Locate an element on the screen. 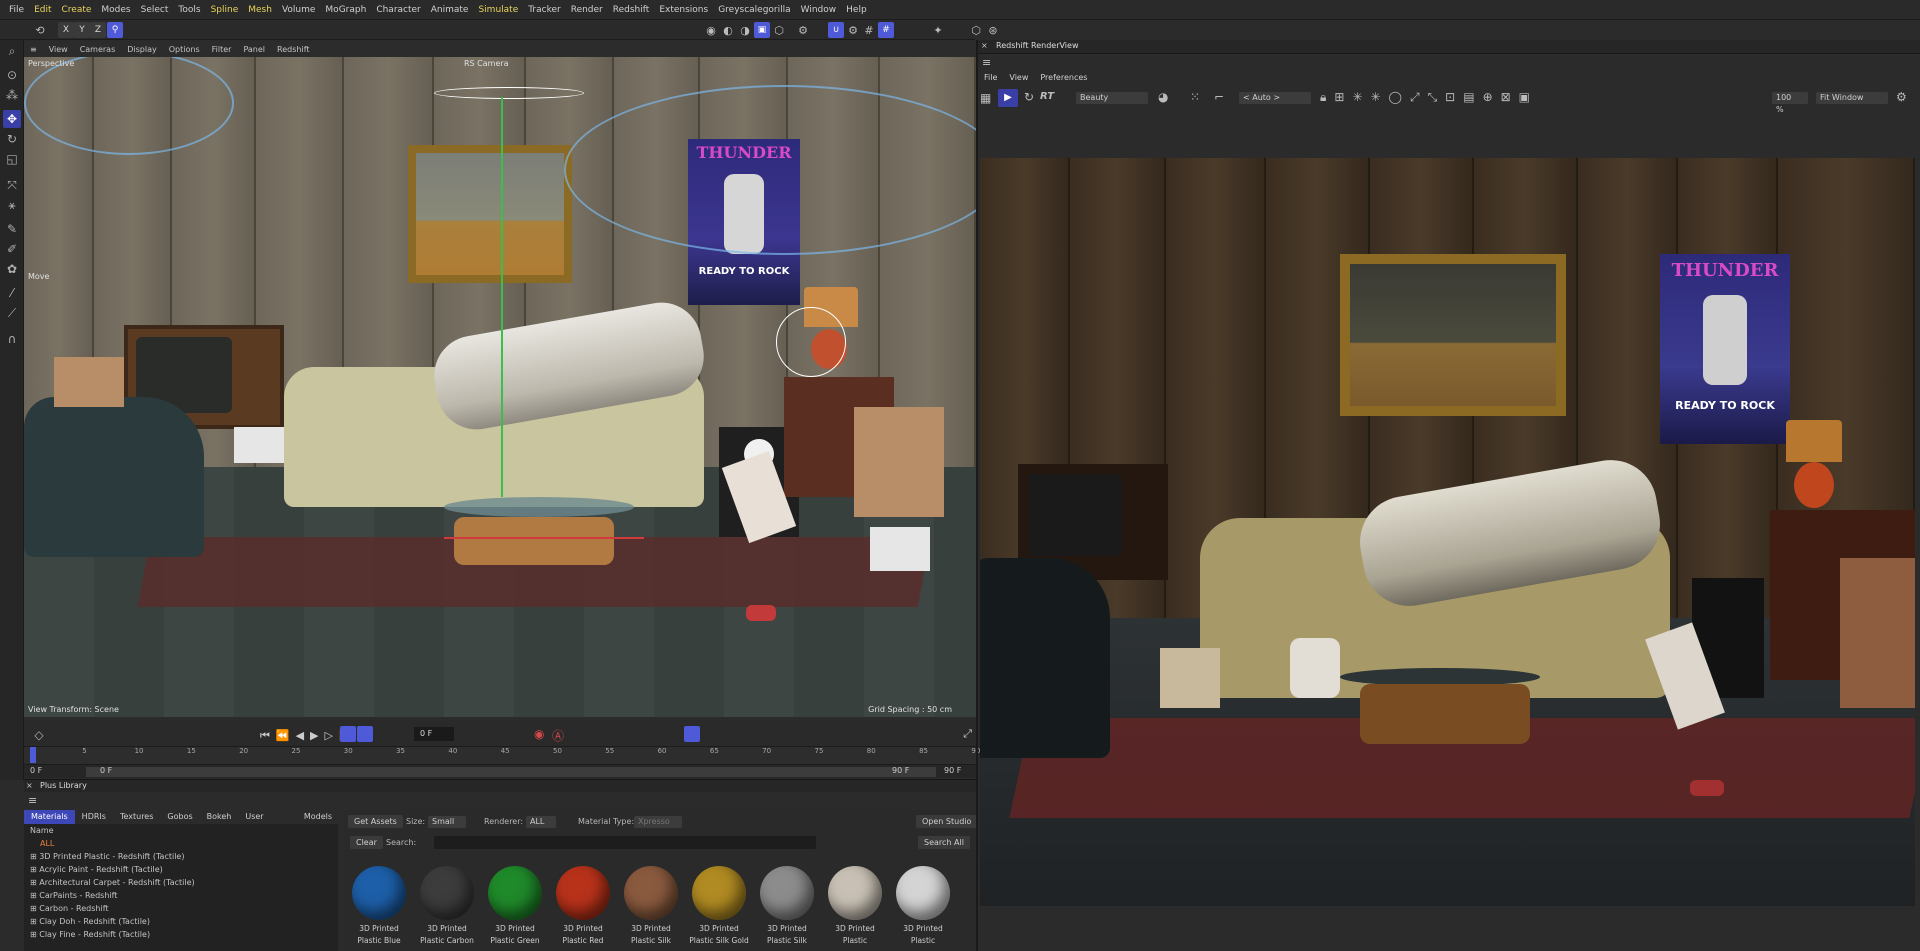 Image resolution: width=1920 pixels, height=951 pixels. grid-icon: # is located at coordinates (869, 30).